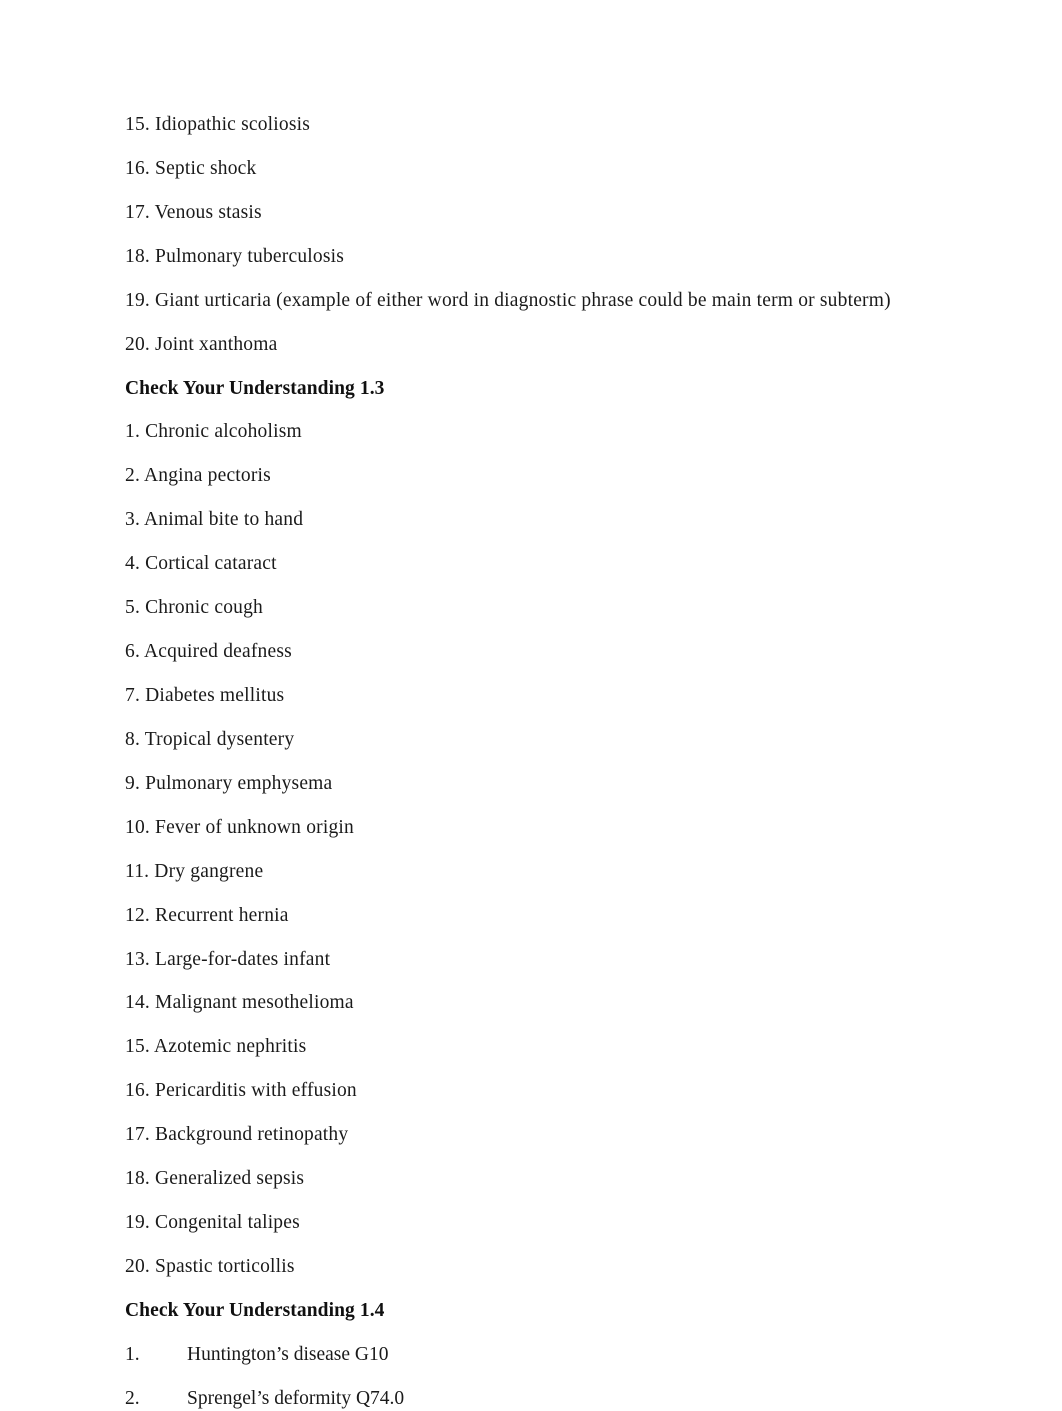  Describe the element at coordinates (228, 959) in the screenshot. I see `answer-item: 13. Large-for-dates infant` at that location.